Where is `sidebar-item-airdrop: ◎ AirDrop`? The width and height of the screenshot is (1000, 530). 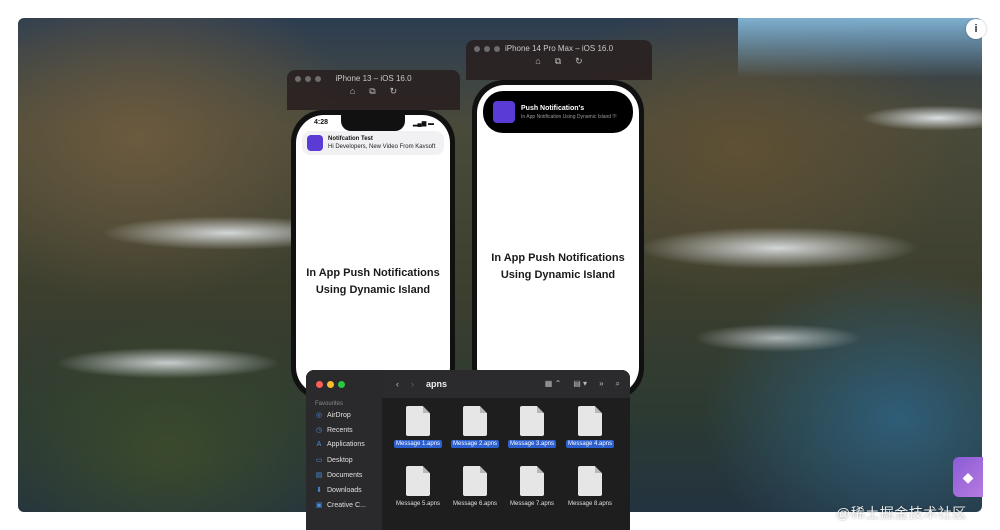 sidebar-item-airdrop: ◎ AirDrop is located at coordinates (333, 415).